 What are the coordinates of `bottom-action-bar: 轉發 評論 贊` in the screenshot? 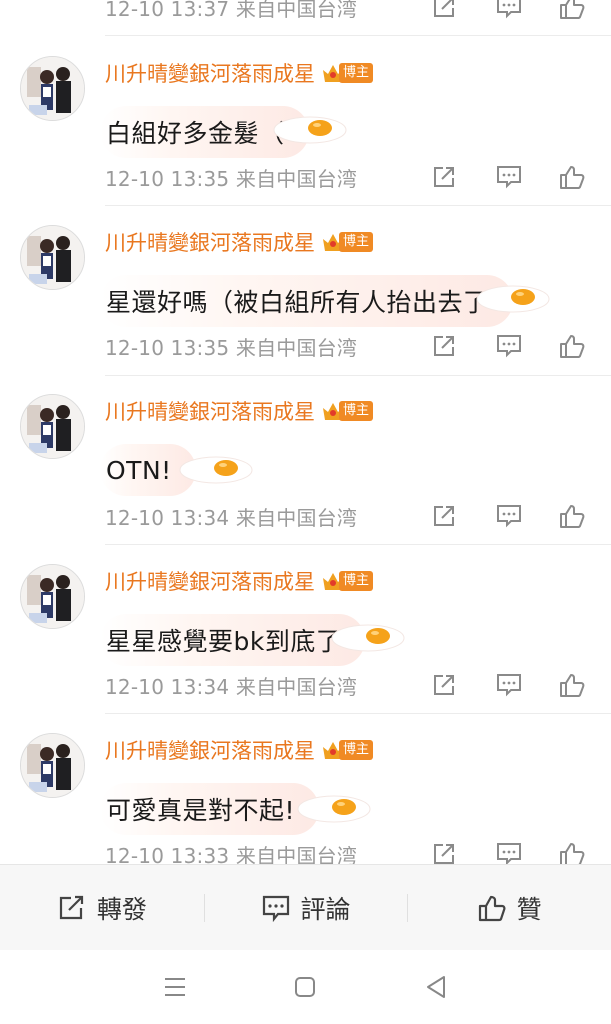 It's located at (305, 907).